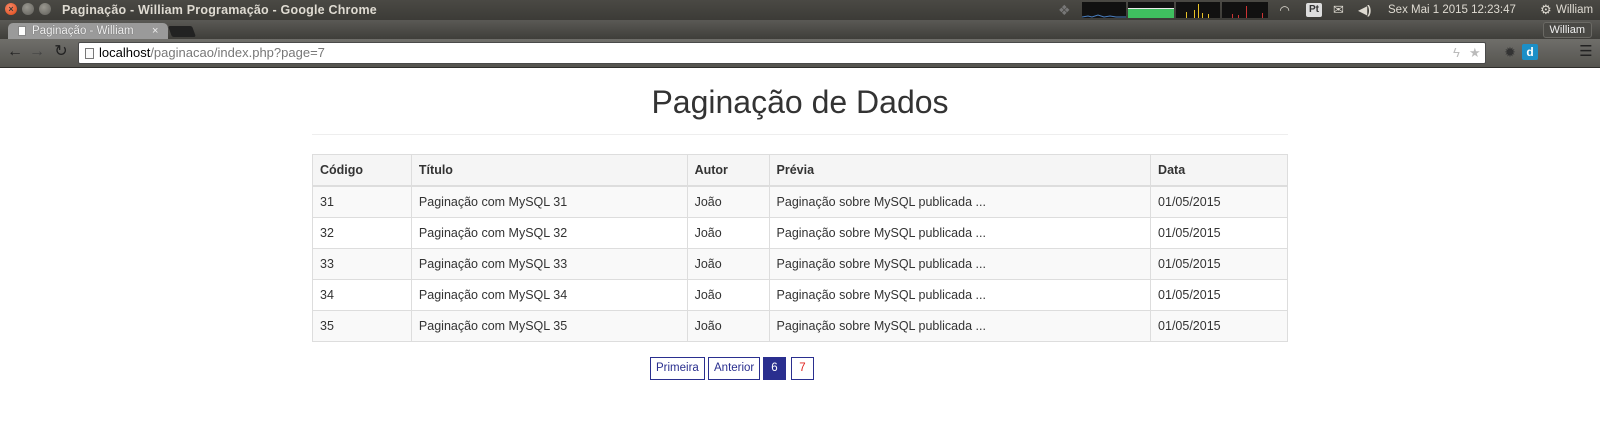 This screenshot has width=1600, height=428. Describe the element at coordinates (549, 326) in the screenshot. I see `cell-titulo: Paginação com MySQL 35` at that location.